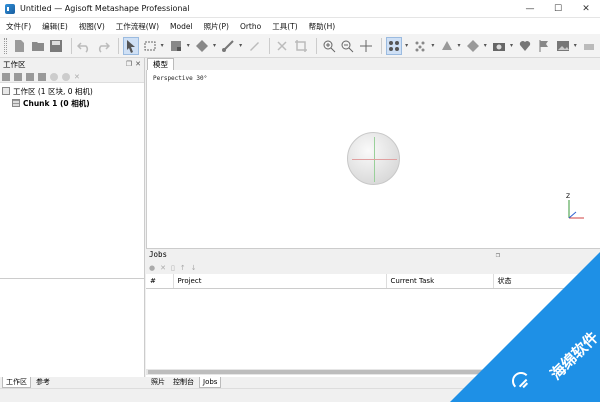  I want to click on rotate-object-icon, so click(202, 46).